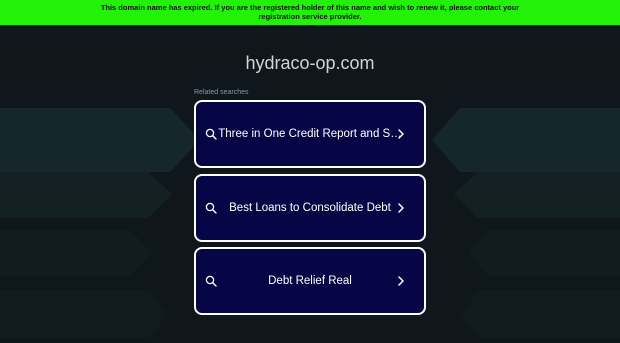 This screenshot has width=620, height=343. I want to click on related-search-result: Best Loans to Consolidate Debt, so click(310, 208).